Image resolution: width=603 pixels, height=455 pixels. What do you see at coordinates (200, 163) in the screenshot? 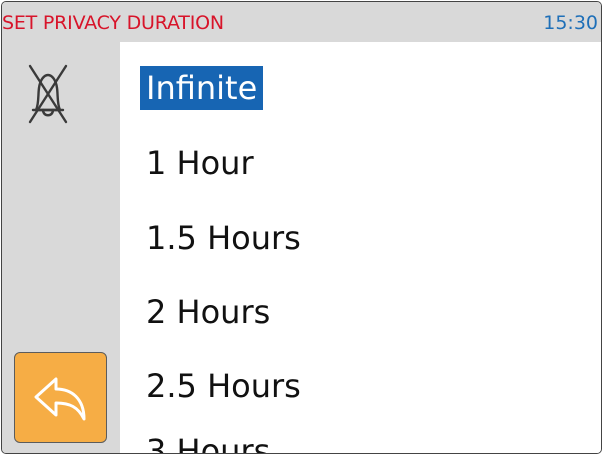
I see `option-1-hour: 1 Hour` at bounding box center [200, 163].